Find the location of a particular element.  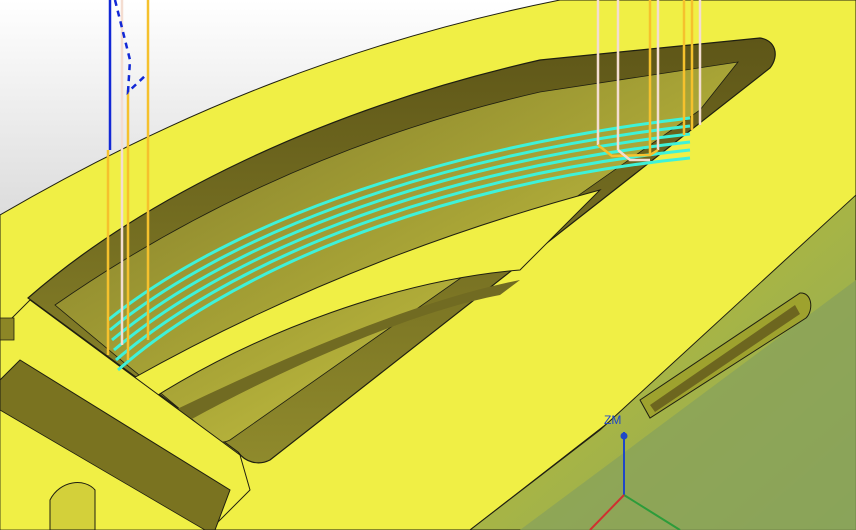

csys-z-label: ZM is located at coordinates (613, 420).